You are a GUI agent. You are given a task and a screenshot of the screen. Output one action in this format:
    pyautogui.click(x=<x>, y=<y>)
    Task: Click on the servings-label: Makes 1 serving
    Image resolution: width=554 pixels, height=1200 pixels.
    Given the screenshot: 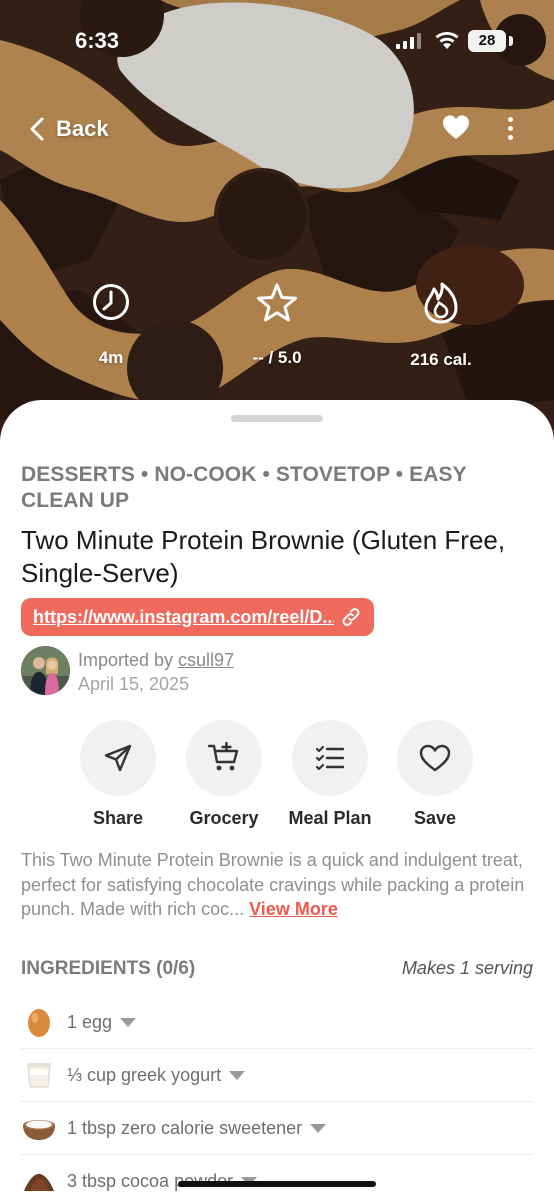 What is the action you would take?
    pyautogui.click(x=467, y=968)
    